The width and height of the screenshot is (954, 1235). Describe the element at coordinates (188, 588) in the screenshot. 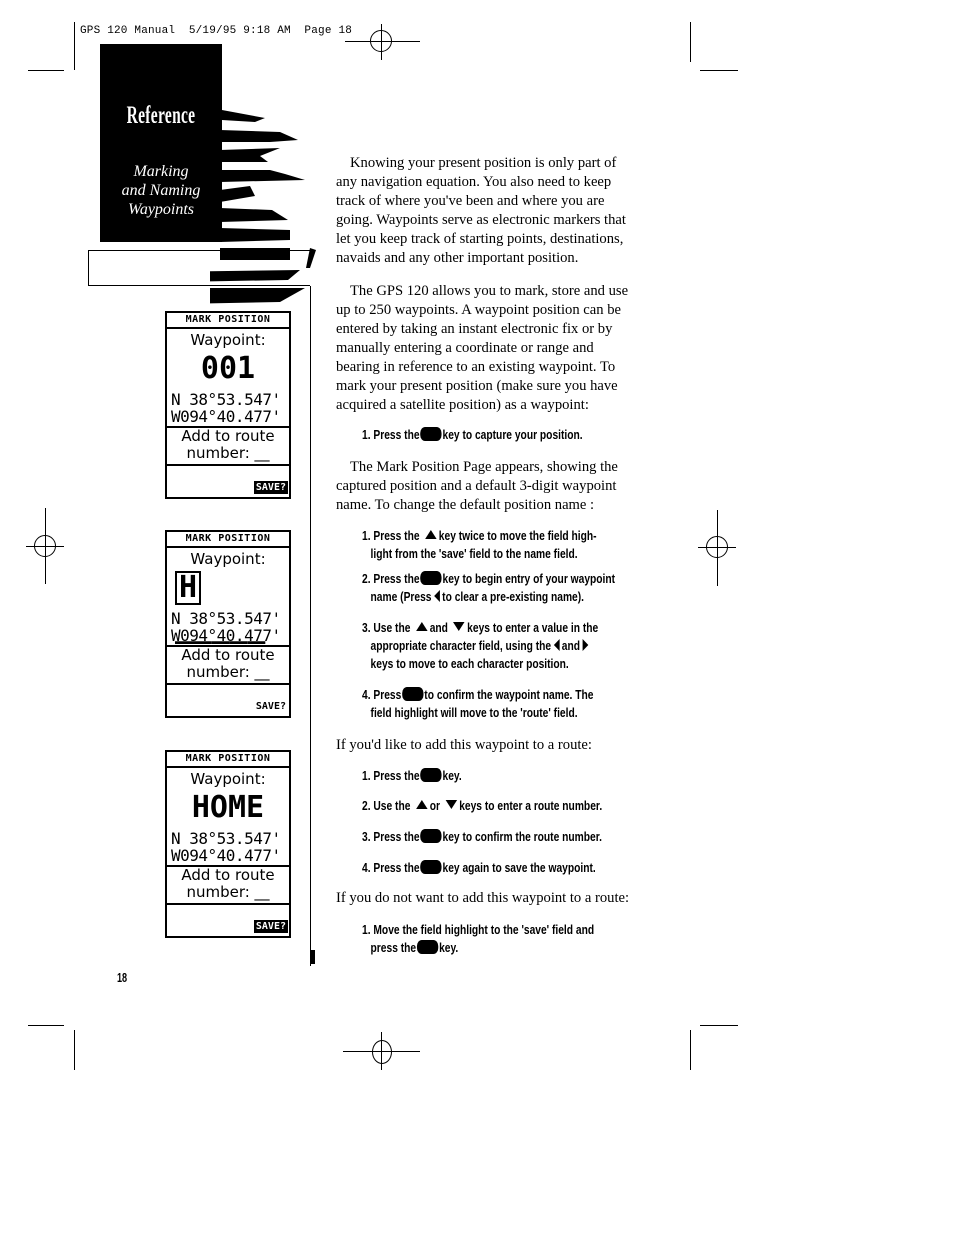

I see `character-cursor: H` at that location.